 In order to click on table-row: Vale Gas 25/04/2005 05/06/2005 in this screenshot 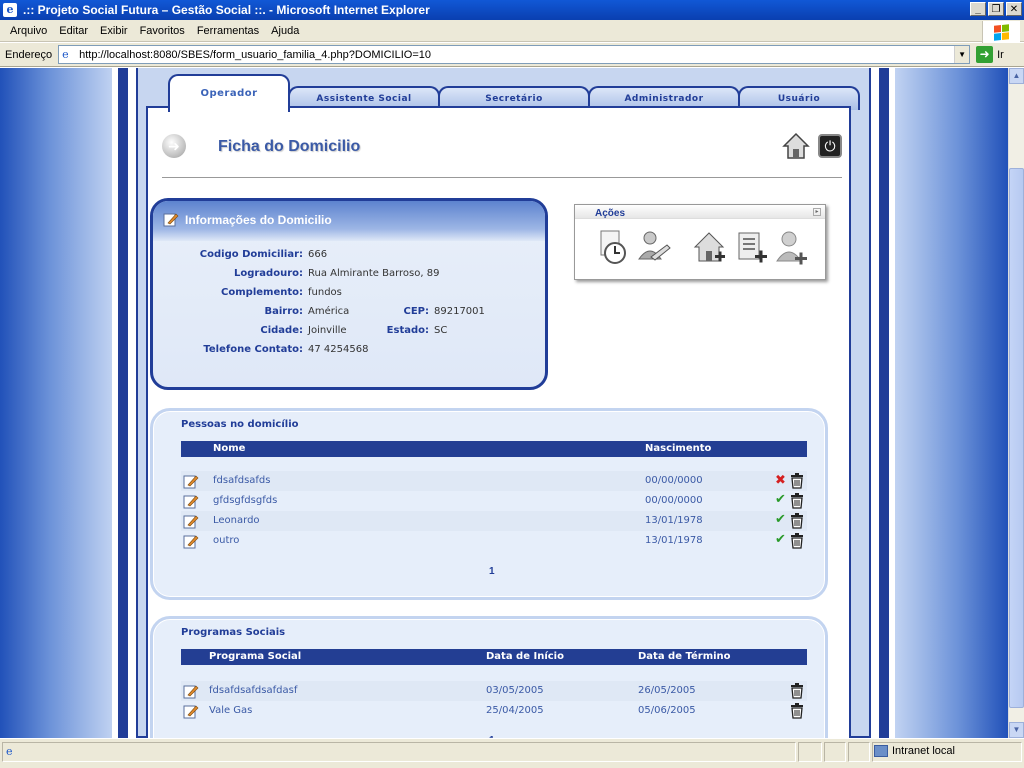, I will do `click(494, 711)`.